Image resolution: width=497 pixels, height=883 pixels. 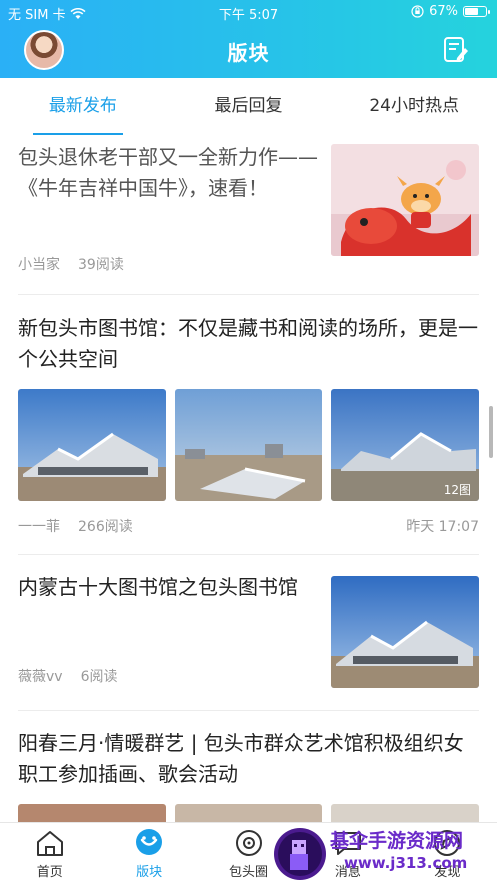 I want to click on post-meta: 小当家 39阅读, so click(x=71, y=264).